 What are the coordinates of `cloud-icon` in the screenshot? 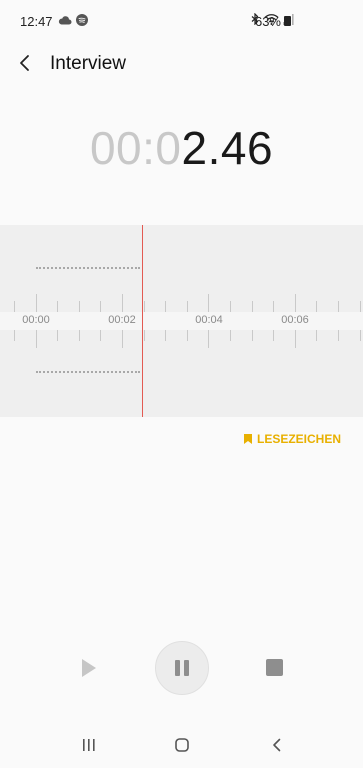 It's located at (65, 20).